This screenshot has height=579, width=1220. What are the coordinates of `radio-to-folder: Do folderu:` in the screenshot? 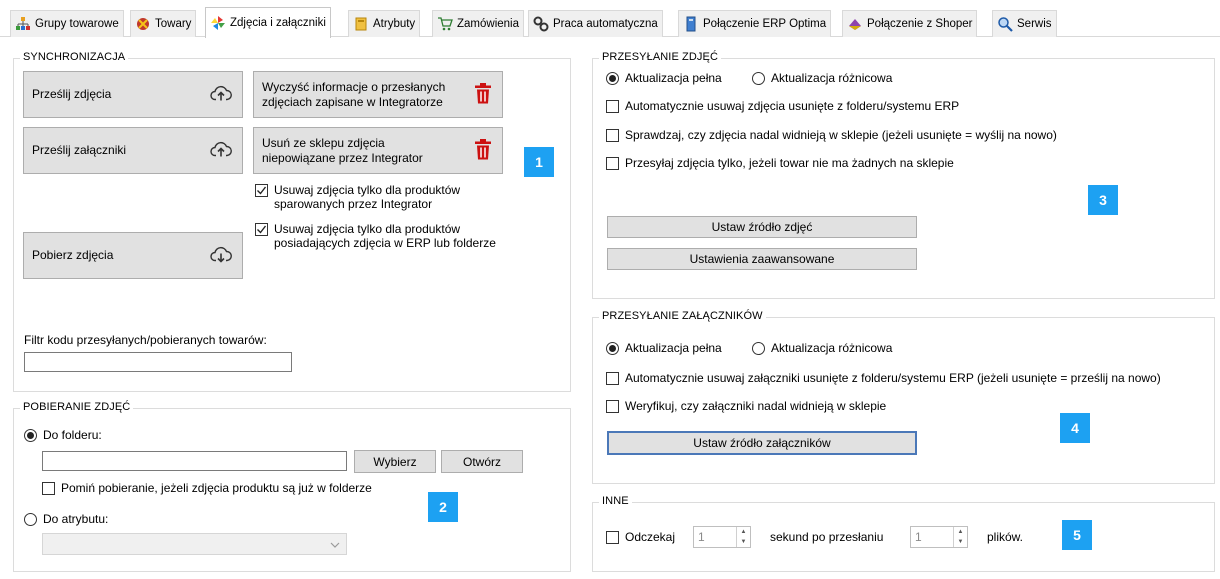 It's located at (63, 435).